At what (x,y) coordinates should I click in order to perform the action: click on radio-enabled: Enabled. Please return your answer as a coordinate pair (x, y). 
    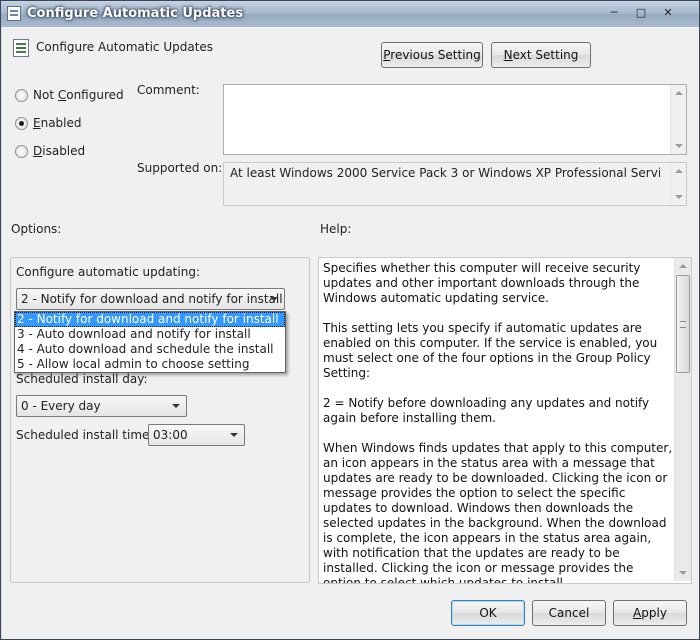
    Looking at the image, I should click on (48, 123).